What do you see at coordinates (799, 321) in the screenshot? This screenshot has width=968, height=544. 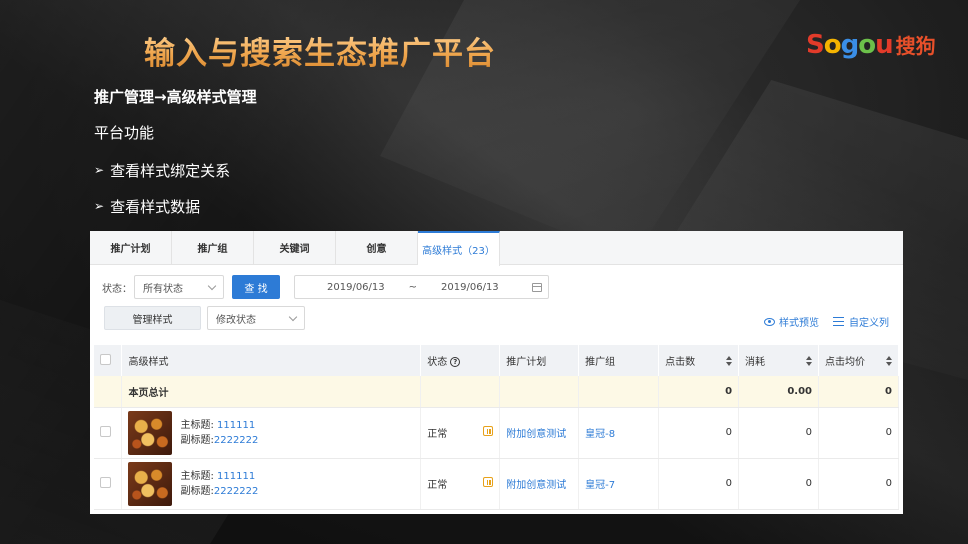 I see `style-preview-link: 样式预览` at bounding box center [799, 321].